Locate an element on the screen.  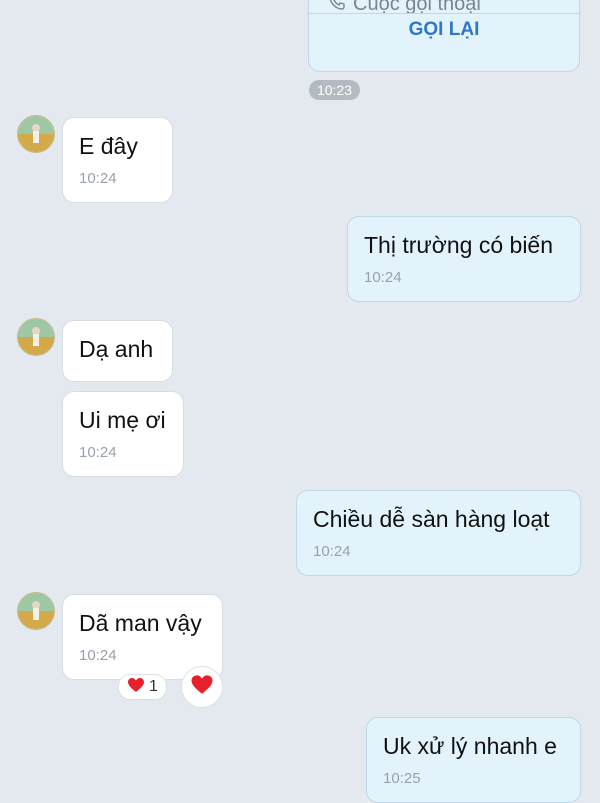
message-text: E đây is located at coordinates (108, 146).